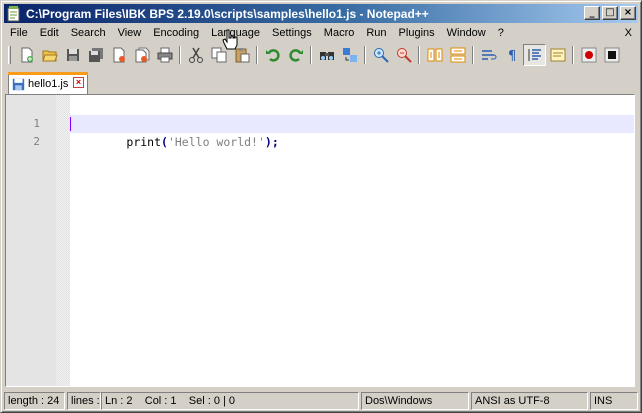 Image resolution: width=642 pixels, height=413 pixels. I want to click on minimize-icon: _, so click(592, 12).